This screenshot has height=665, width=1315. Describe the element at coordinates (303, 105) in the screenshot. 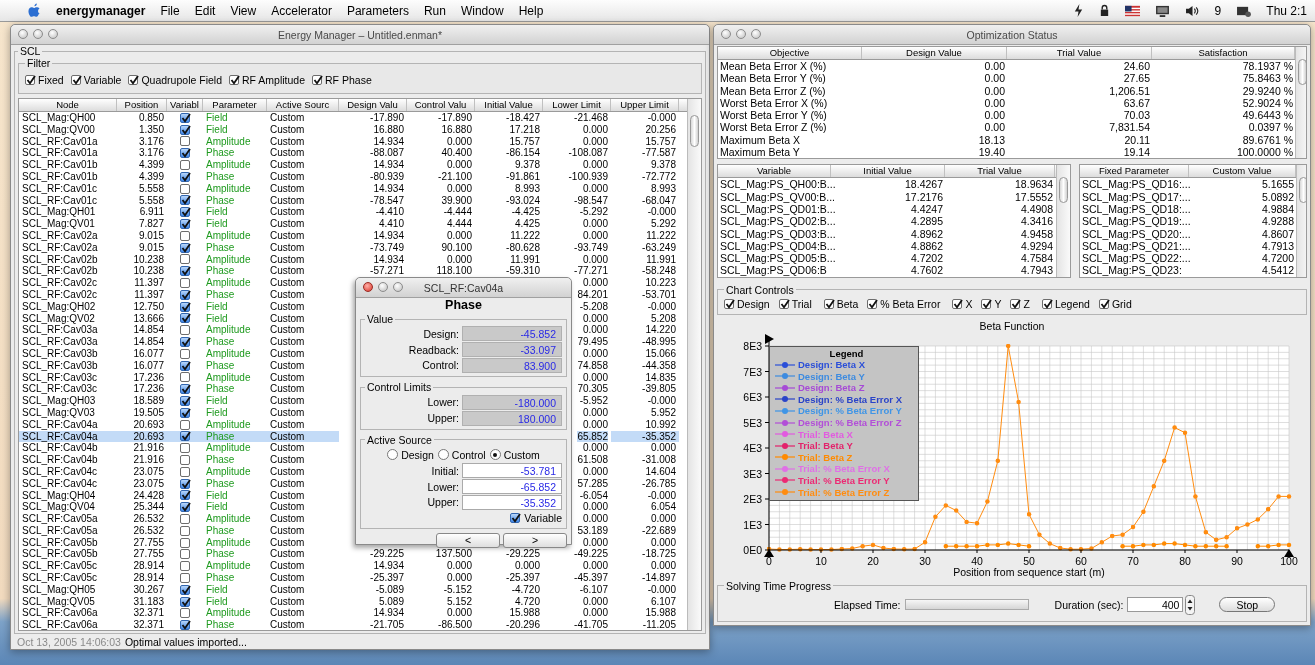

I see `column-header: Active Sourc` at that location.